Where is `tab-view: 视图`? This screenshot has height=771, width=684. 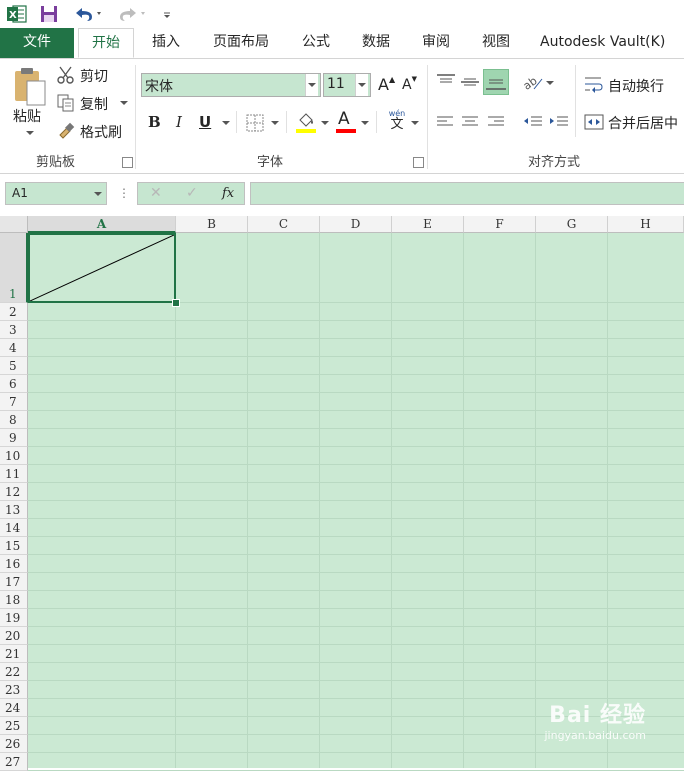
tab-view: 视图 is located at coordinates (496, 43).